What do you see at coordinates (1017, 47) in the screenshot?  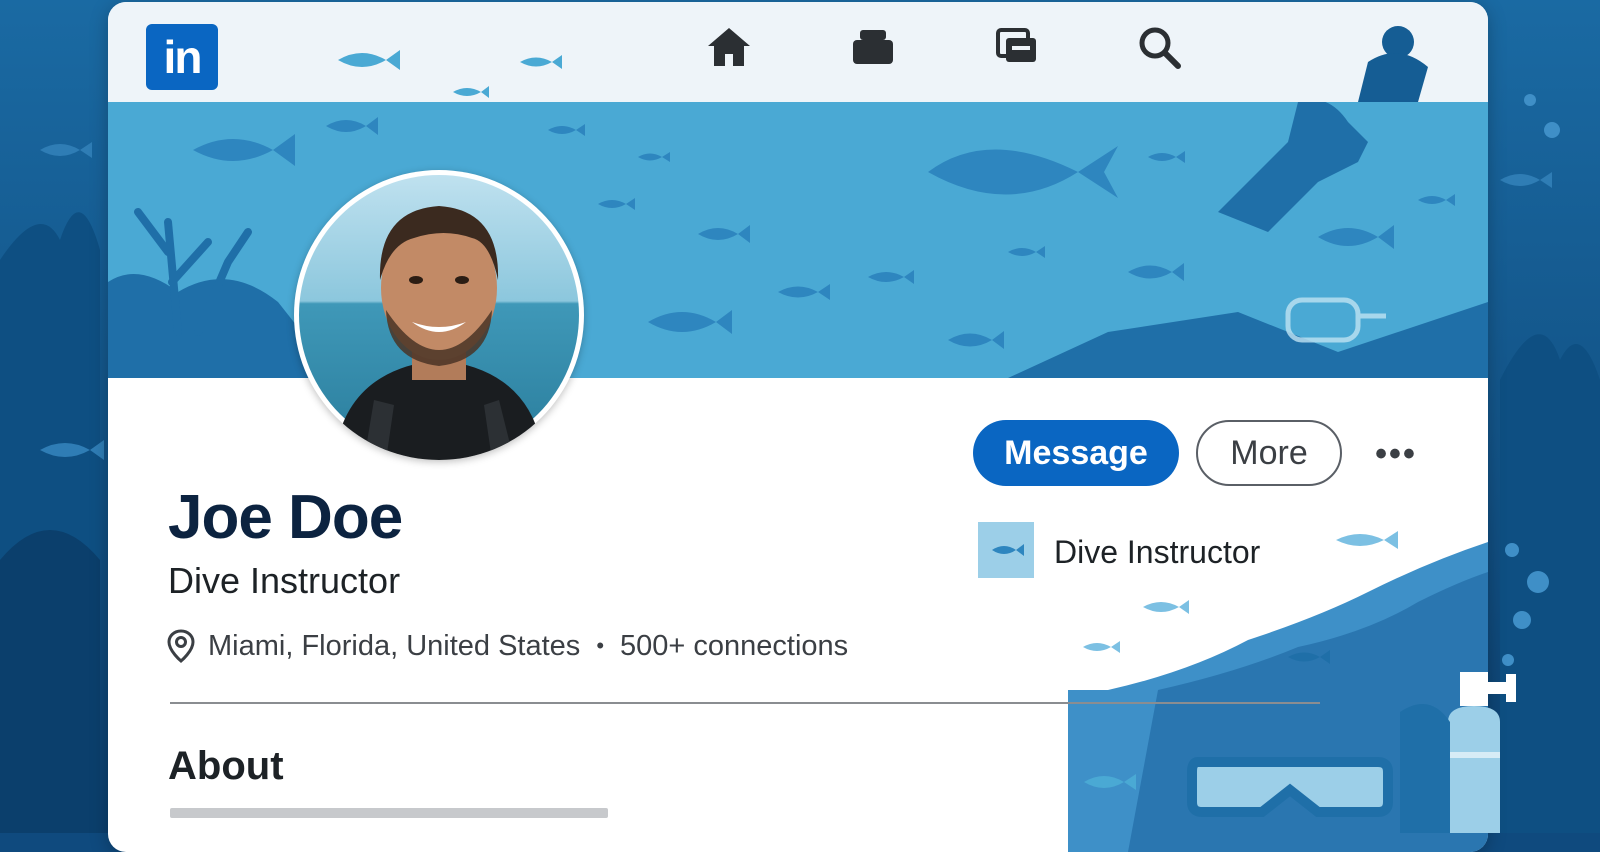 I see `messaging-icon` at bounding box center [1017, 47].